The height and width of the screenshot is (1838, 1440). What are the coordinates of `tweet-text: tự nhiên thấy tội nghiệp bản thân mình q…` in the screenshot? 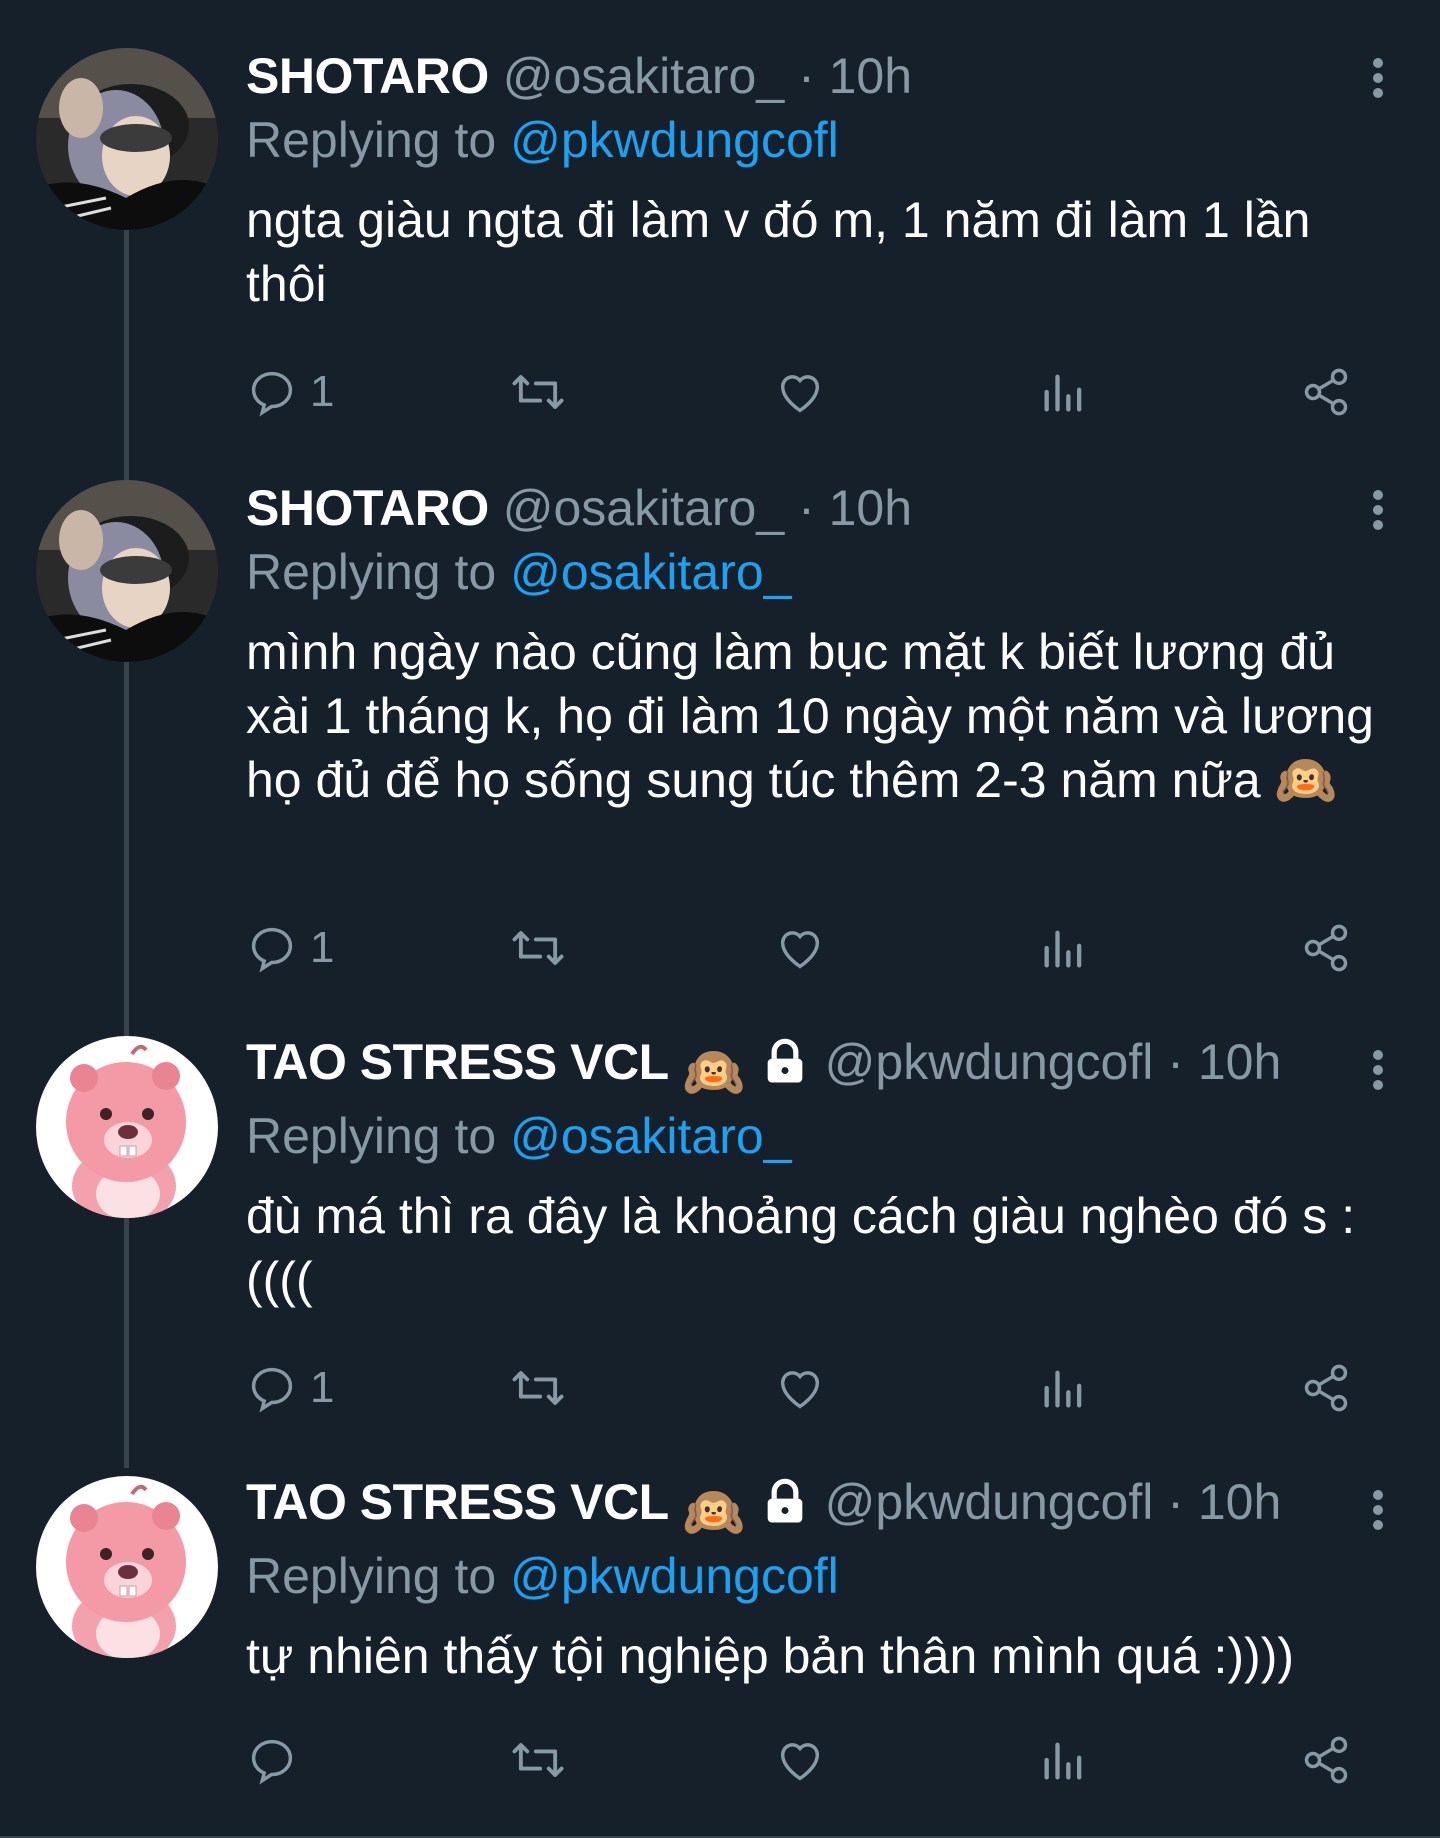 It's located at (770, 1656).